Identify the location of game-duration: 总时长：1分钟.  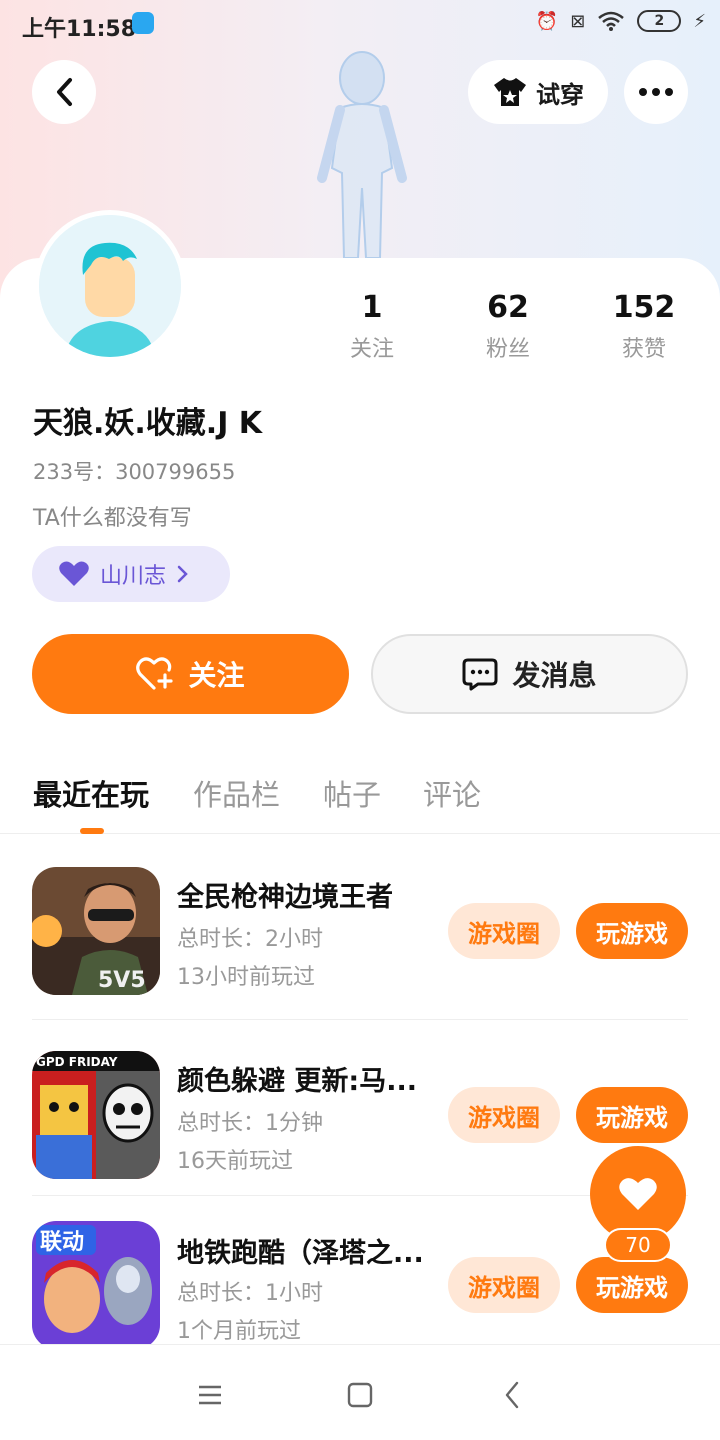
(250, 1123).